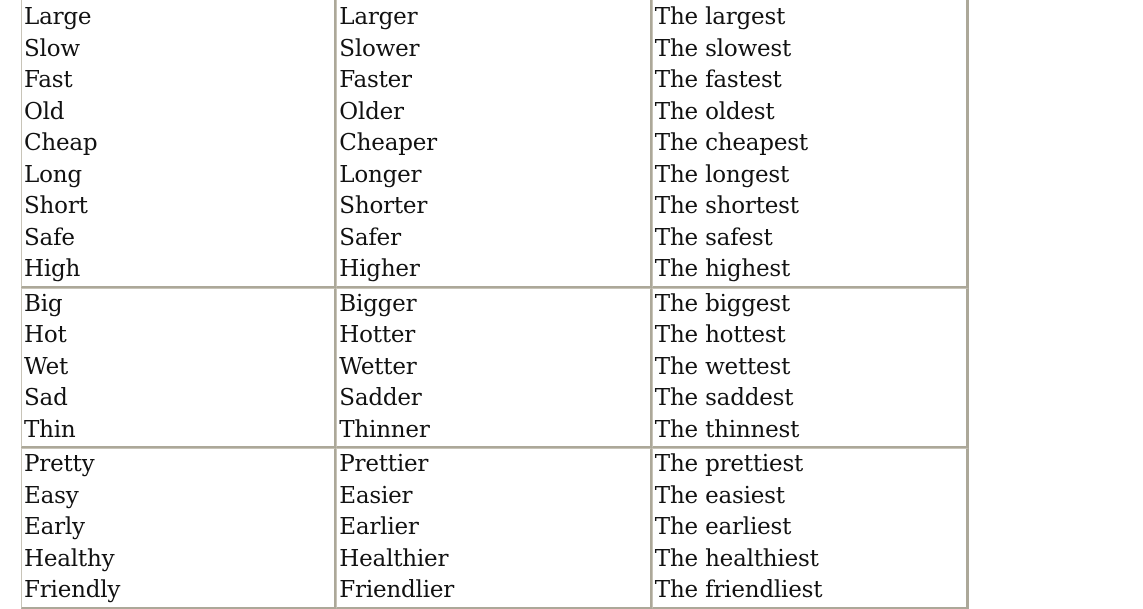  What do you see at coordinates (394, 558) in the screenshot?
I see `comparative-word: Healthier` at bounding box center [394, 558].